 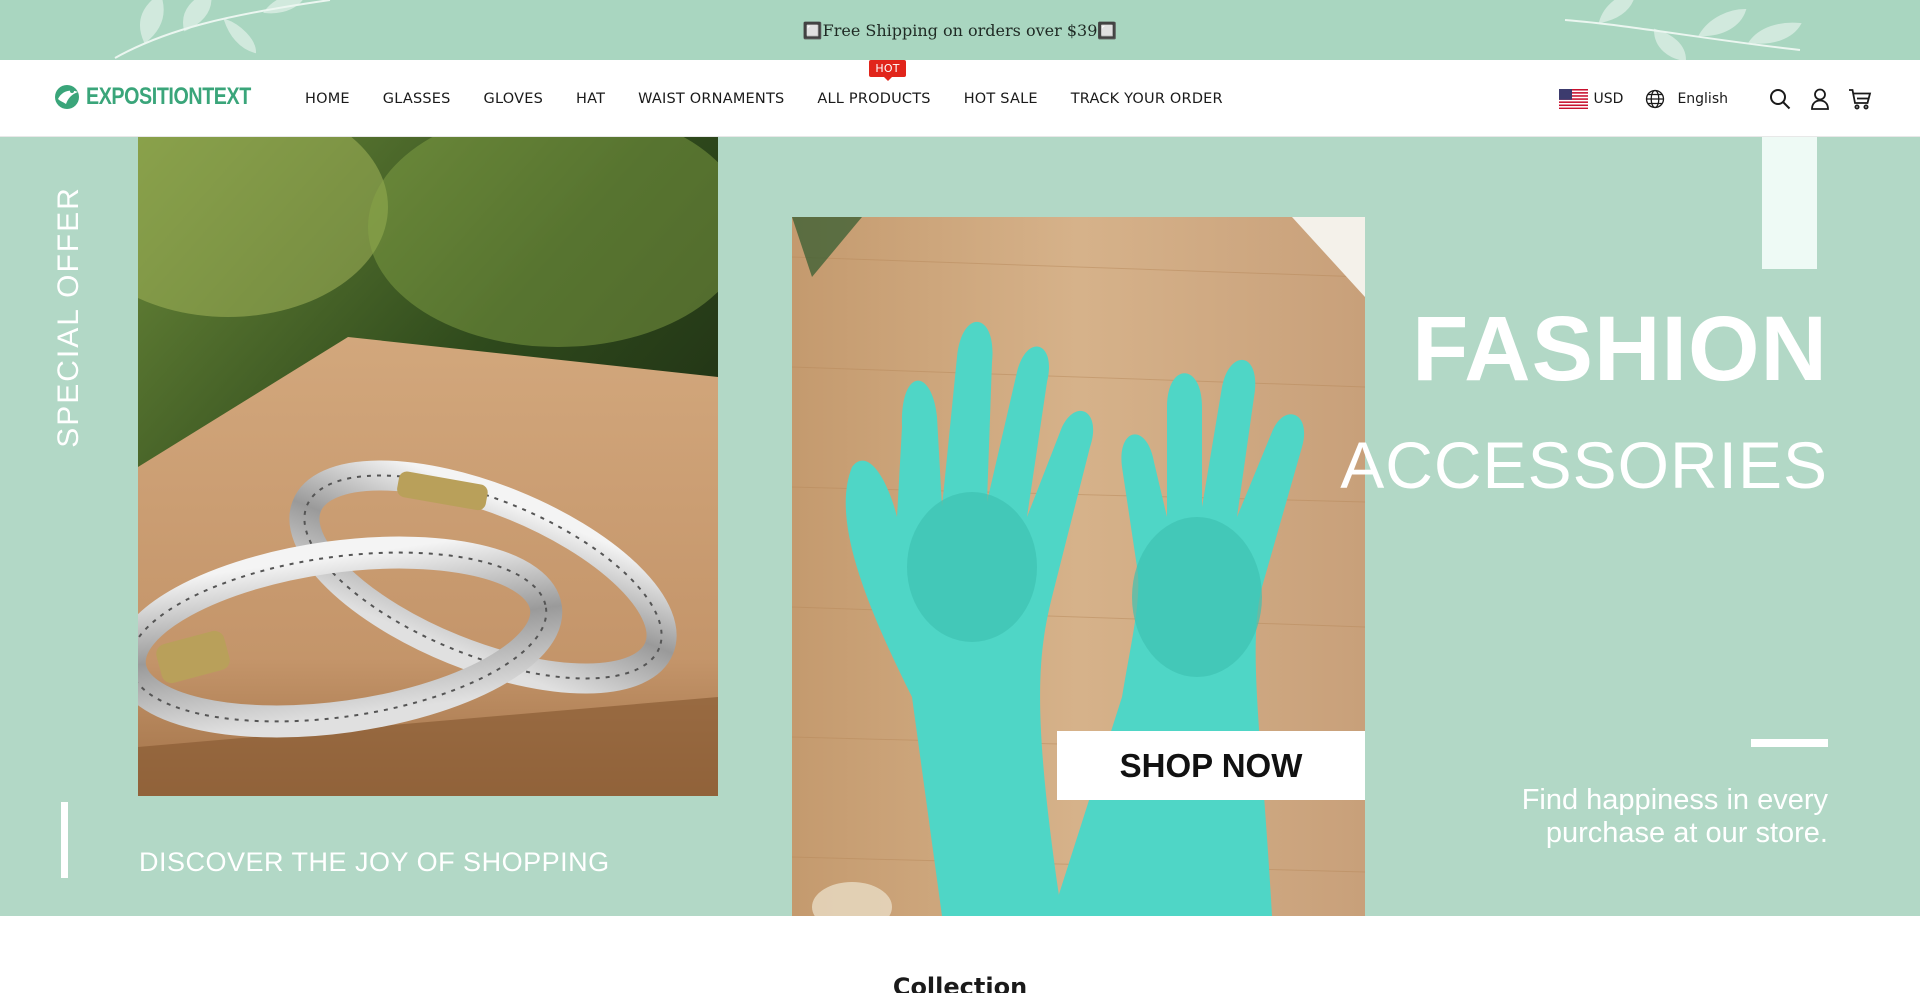 What do you see at coordinates (374, 862) in the screenshot?
I see `discover-text: DISCOVER THE JOY OF SHOPPING` at bounding box center [374, 862].